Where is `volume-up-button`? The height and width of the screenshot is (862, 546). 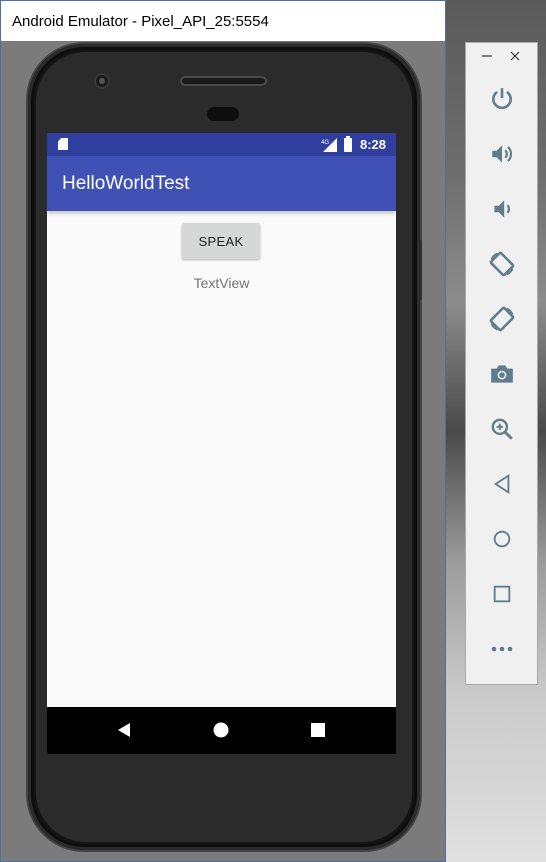
volume-up-button is located at coordinates (501, 154).